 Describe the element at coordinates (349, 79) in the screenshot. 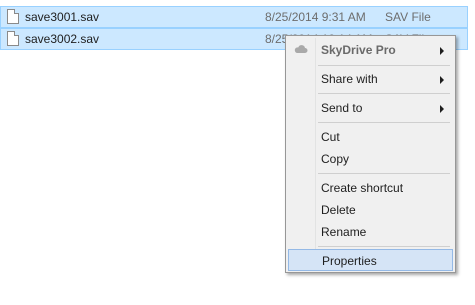

I see `menu-item-label: Share with` at that location.